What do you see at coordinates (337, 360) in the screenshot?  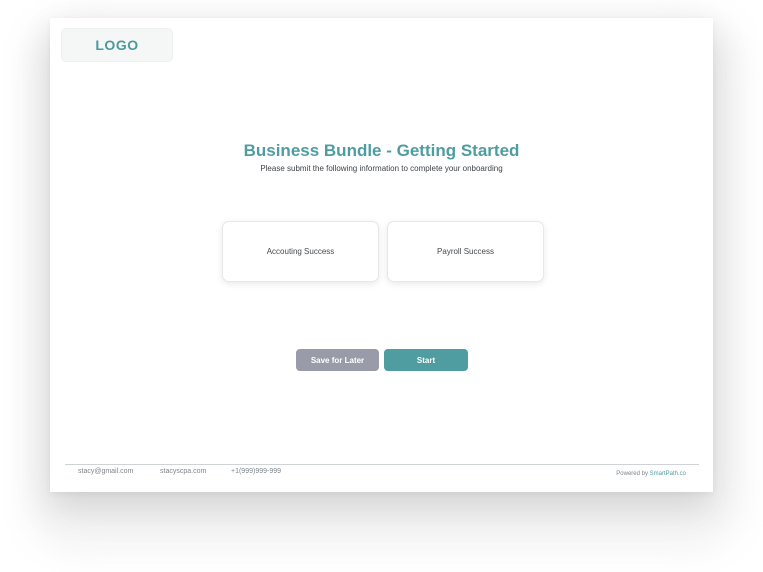 I see `save-for-later-button: Save for Later` at bounding box center [337, 360].